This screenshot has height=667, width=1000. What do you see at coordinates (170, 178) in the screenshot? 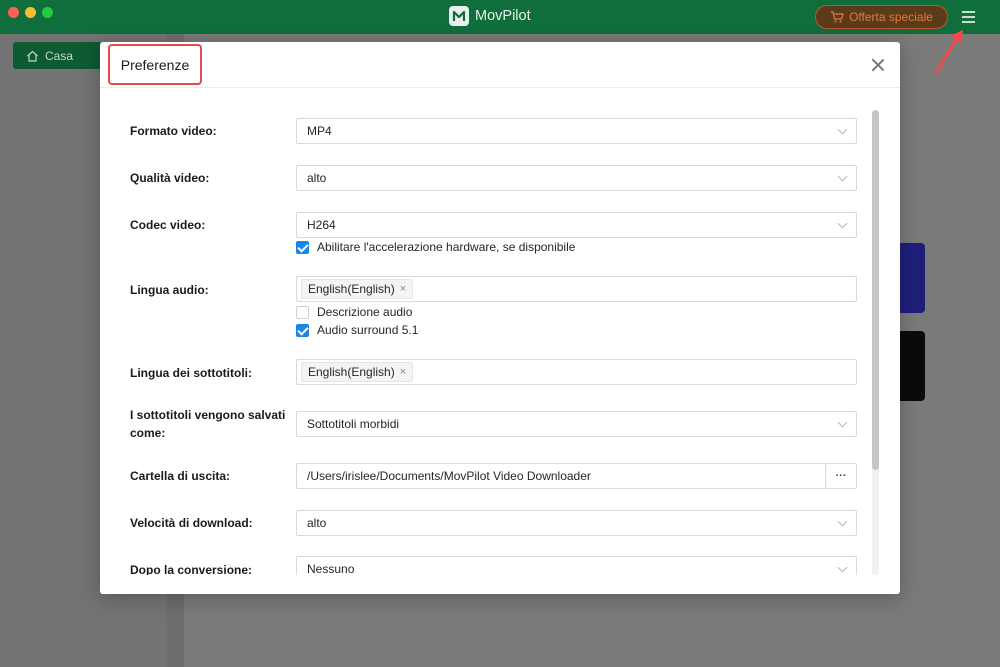
I see `video-quality-label: Qualità video:` at bounding box center [170, 178].